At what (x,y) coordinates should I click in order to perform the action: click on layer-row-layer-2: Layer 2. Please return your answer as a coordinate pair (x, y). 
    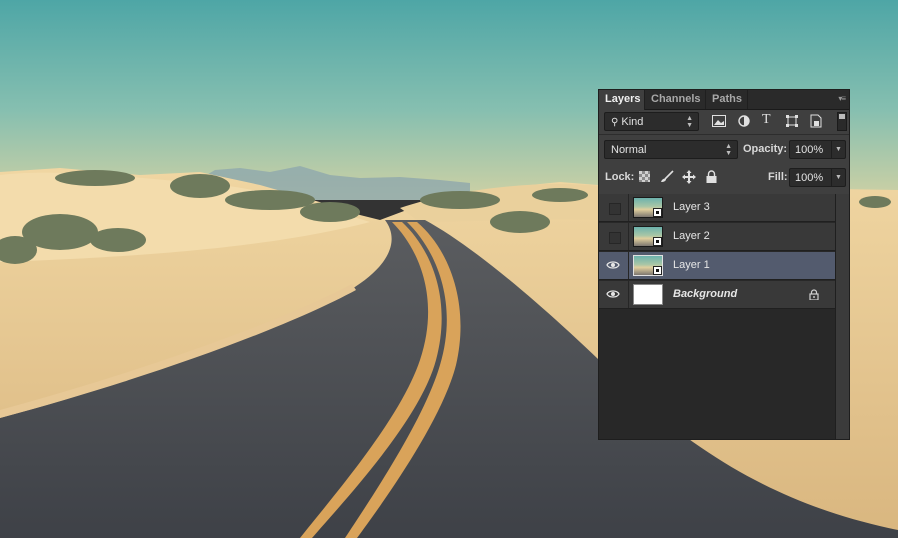
    Looking at the image, I should click on (717, 237).